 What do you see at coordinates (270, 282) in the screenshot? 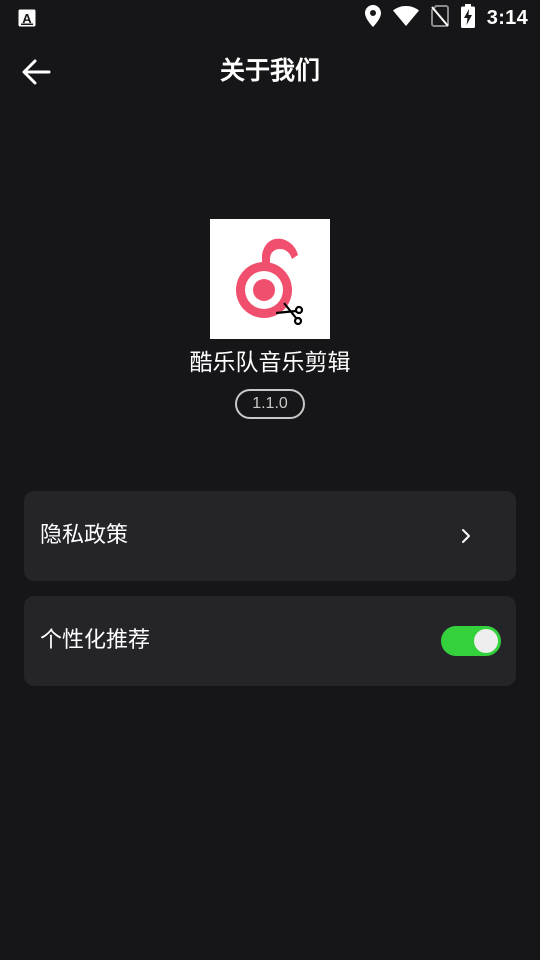
I see `music-note-scissors-icon` at bounding box center [270, 282].